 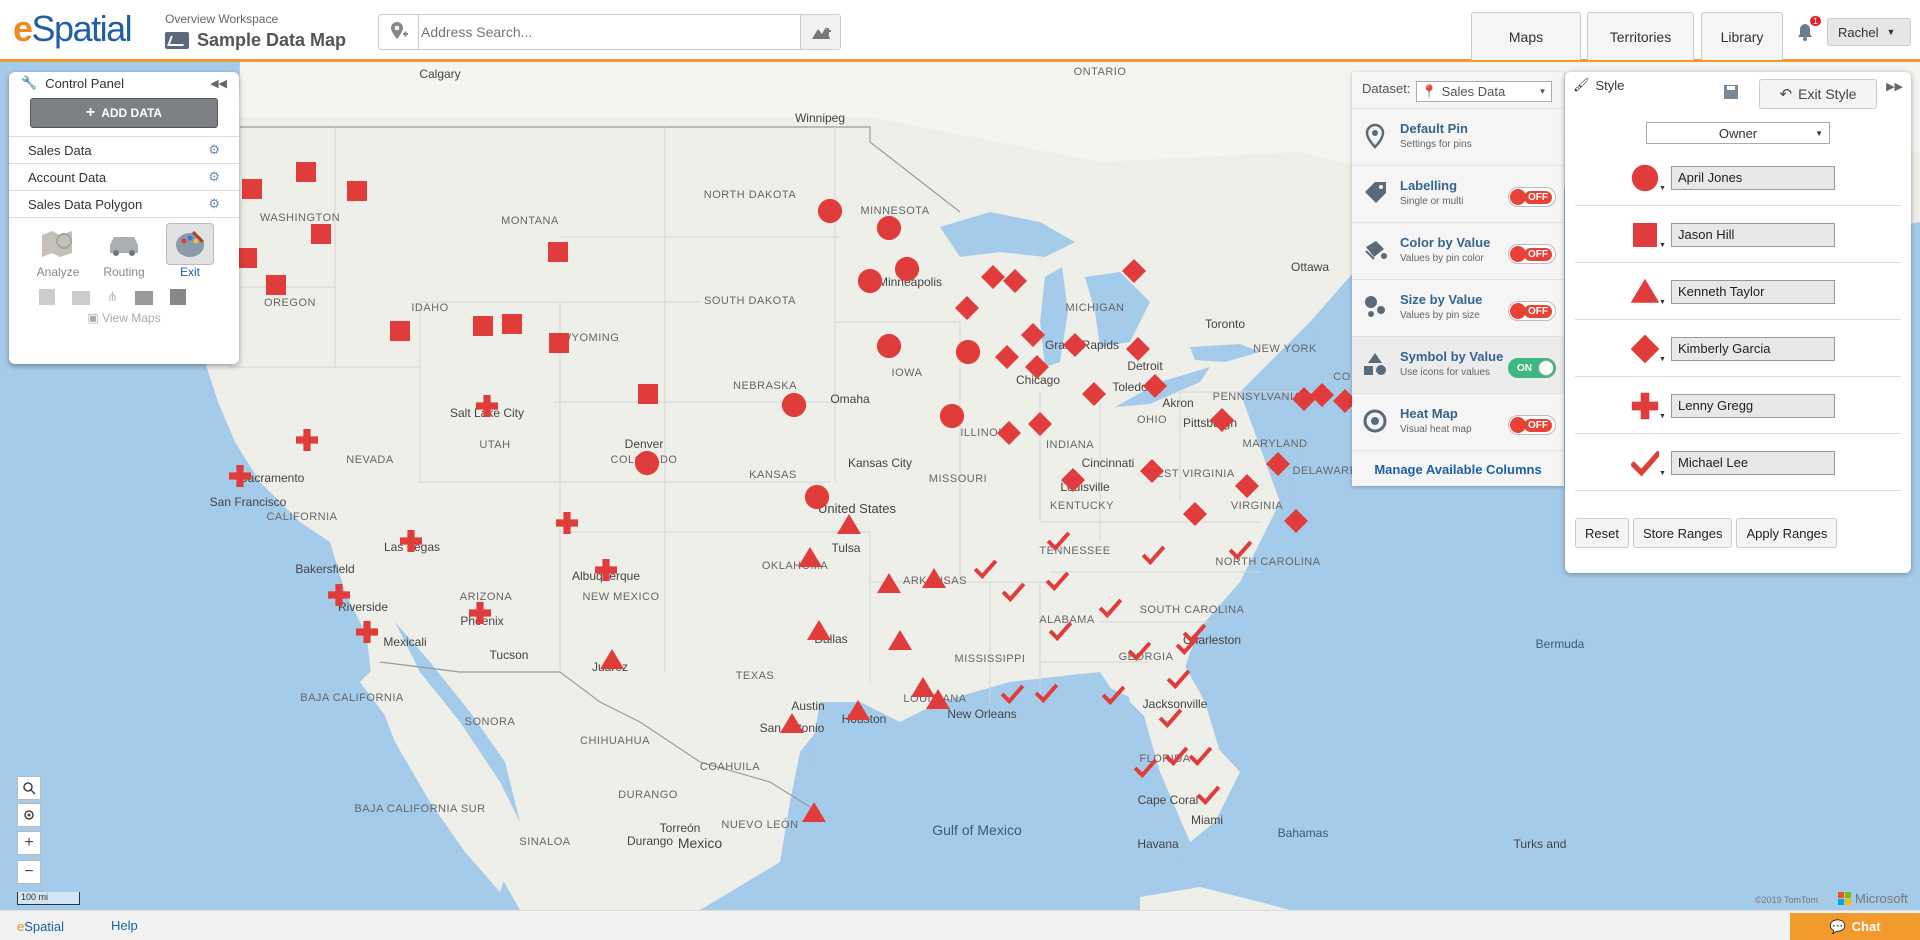 I want to click on apply-ranges-button: Apply Ranges, so click(x=1787, y=533).